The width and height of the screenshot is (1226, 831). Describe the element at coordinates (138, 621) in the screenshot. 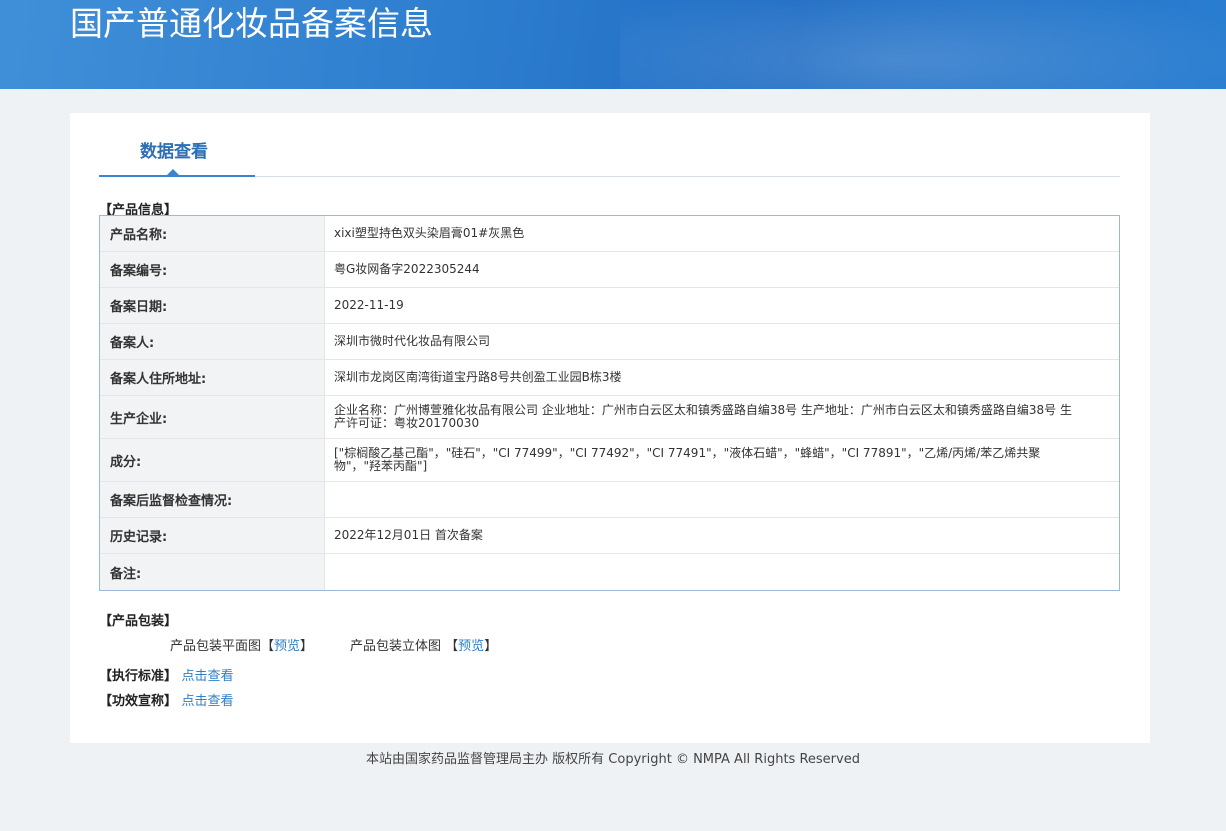

I see `packaging-heading: 【产品包装】` at that location.